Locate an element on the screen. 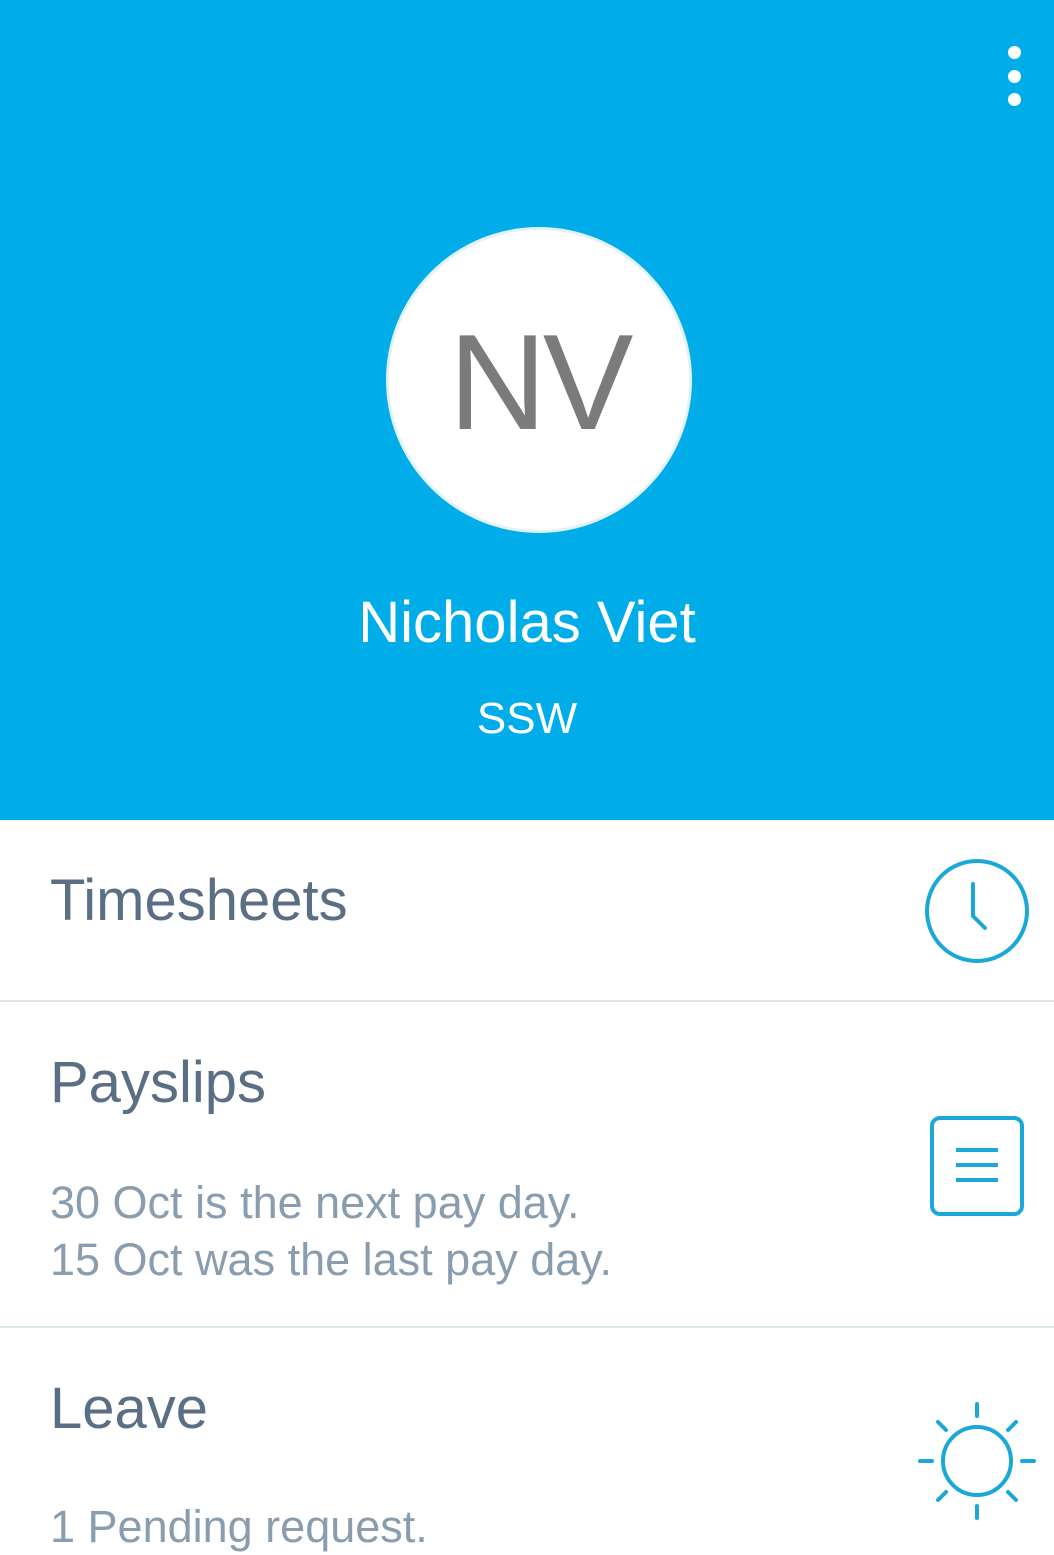 This screenshot has height=1555, width=1054. more-vert-icon is located at coordinates (1014, 76).